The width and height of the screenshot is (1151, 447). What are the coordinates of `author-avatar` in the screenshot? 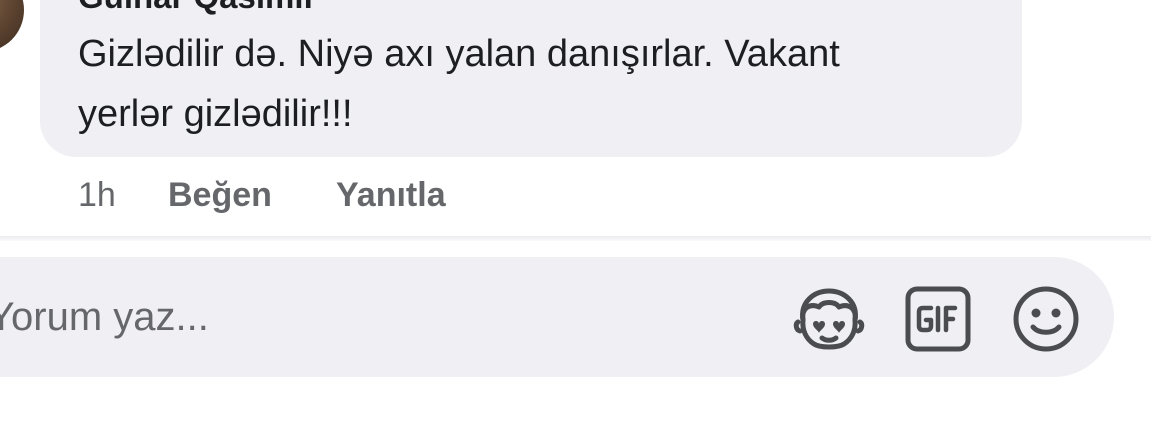 It's located at (12, 26).